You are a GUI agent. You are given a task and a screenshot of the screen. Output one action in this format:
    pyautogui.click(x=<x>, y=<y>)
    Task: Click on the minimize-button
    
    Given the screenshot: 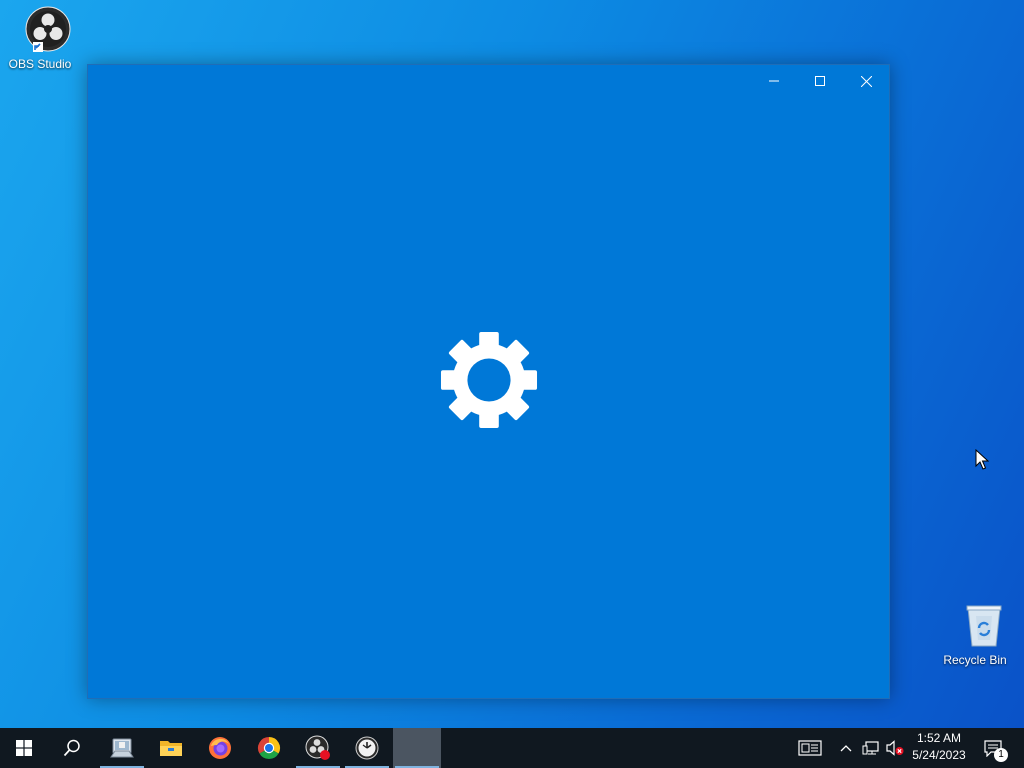 What is the action you would take?
    pyautogui.click(x=774, y=81)
    